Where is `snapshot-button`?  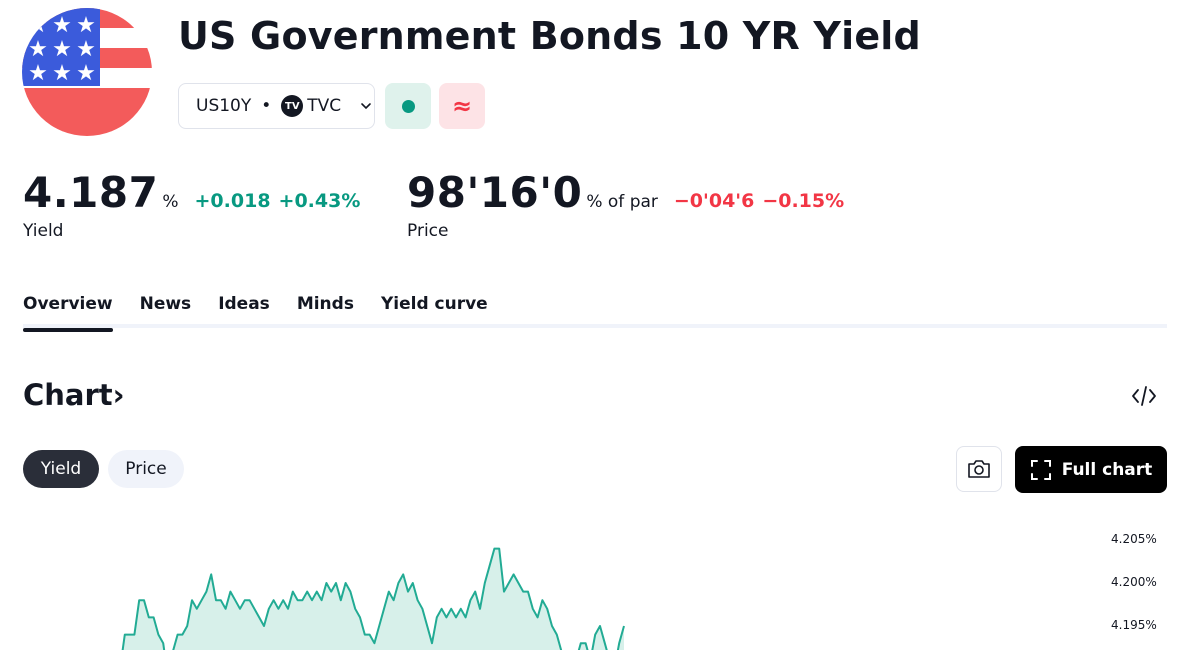
snapshot-button is located at coordinates (979, 469).